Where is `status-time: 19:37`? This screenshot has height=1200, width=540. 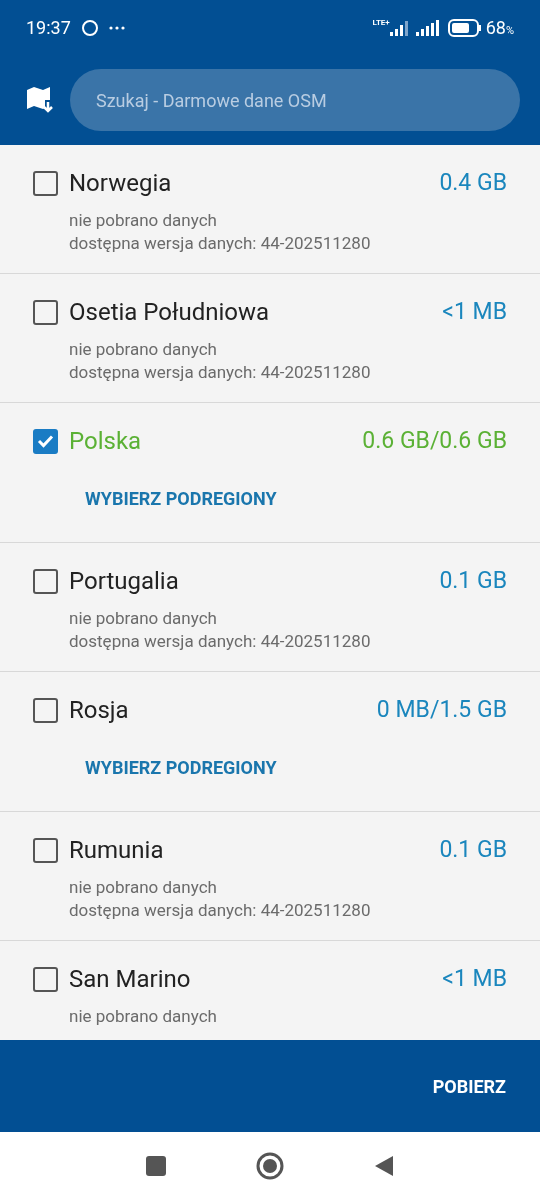
status-time: 19:37 is located at coordinates (48, 28).